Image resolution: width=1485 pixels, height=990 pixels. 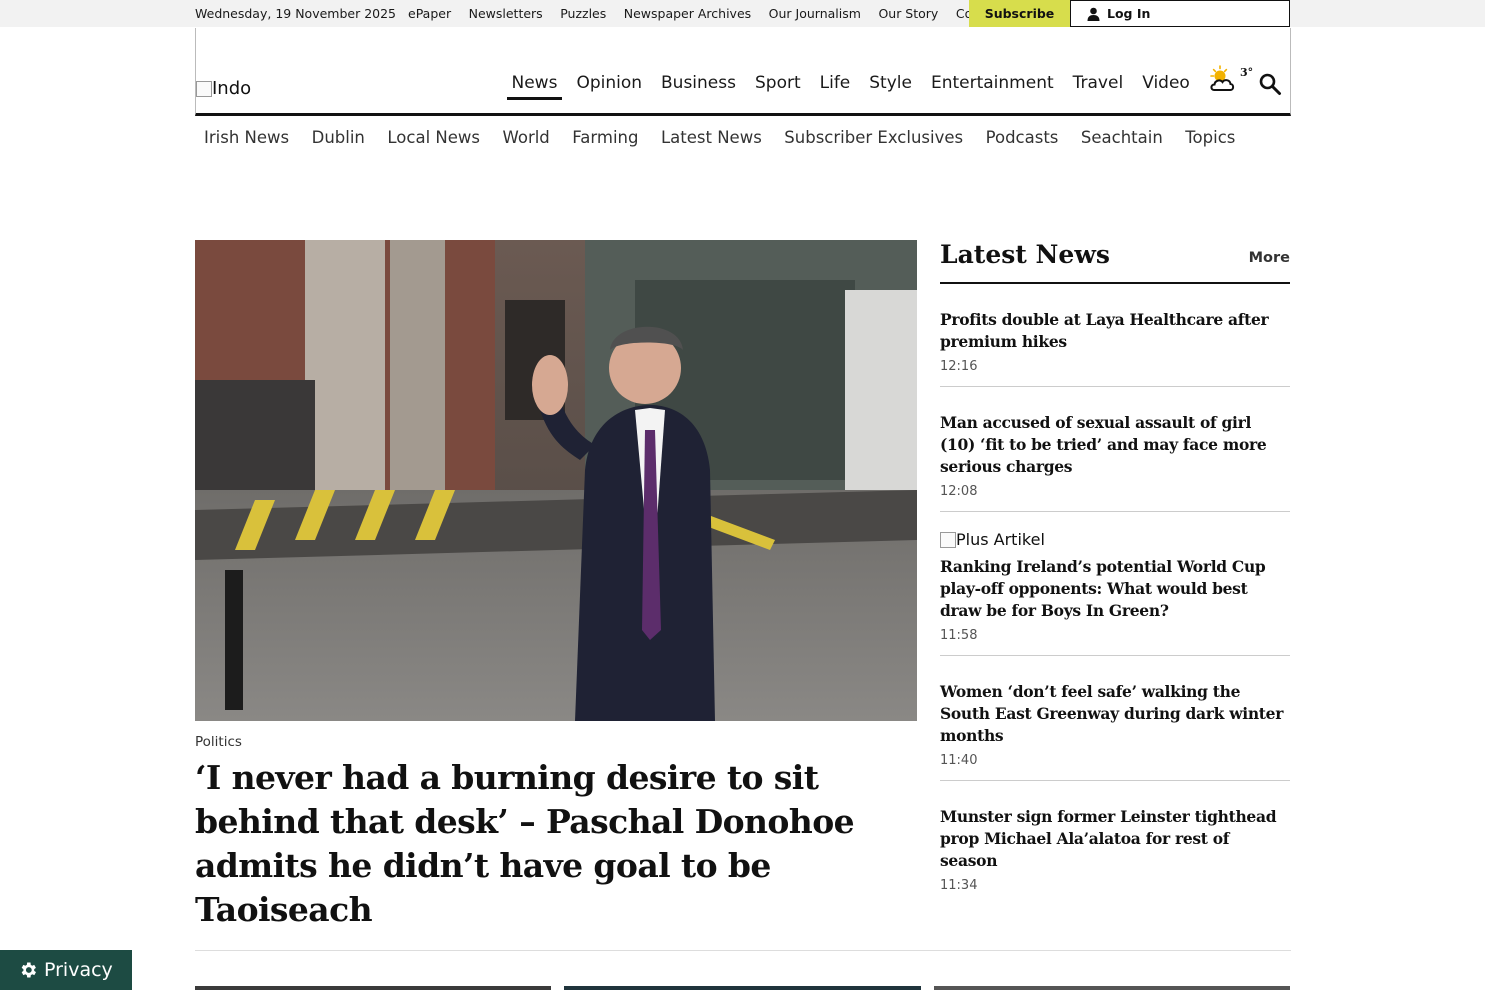 I want to click on search-icon, so click(x=1270, y=84).